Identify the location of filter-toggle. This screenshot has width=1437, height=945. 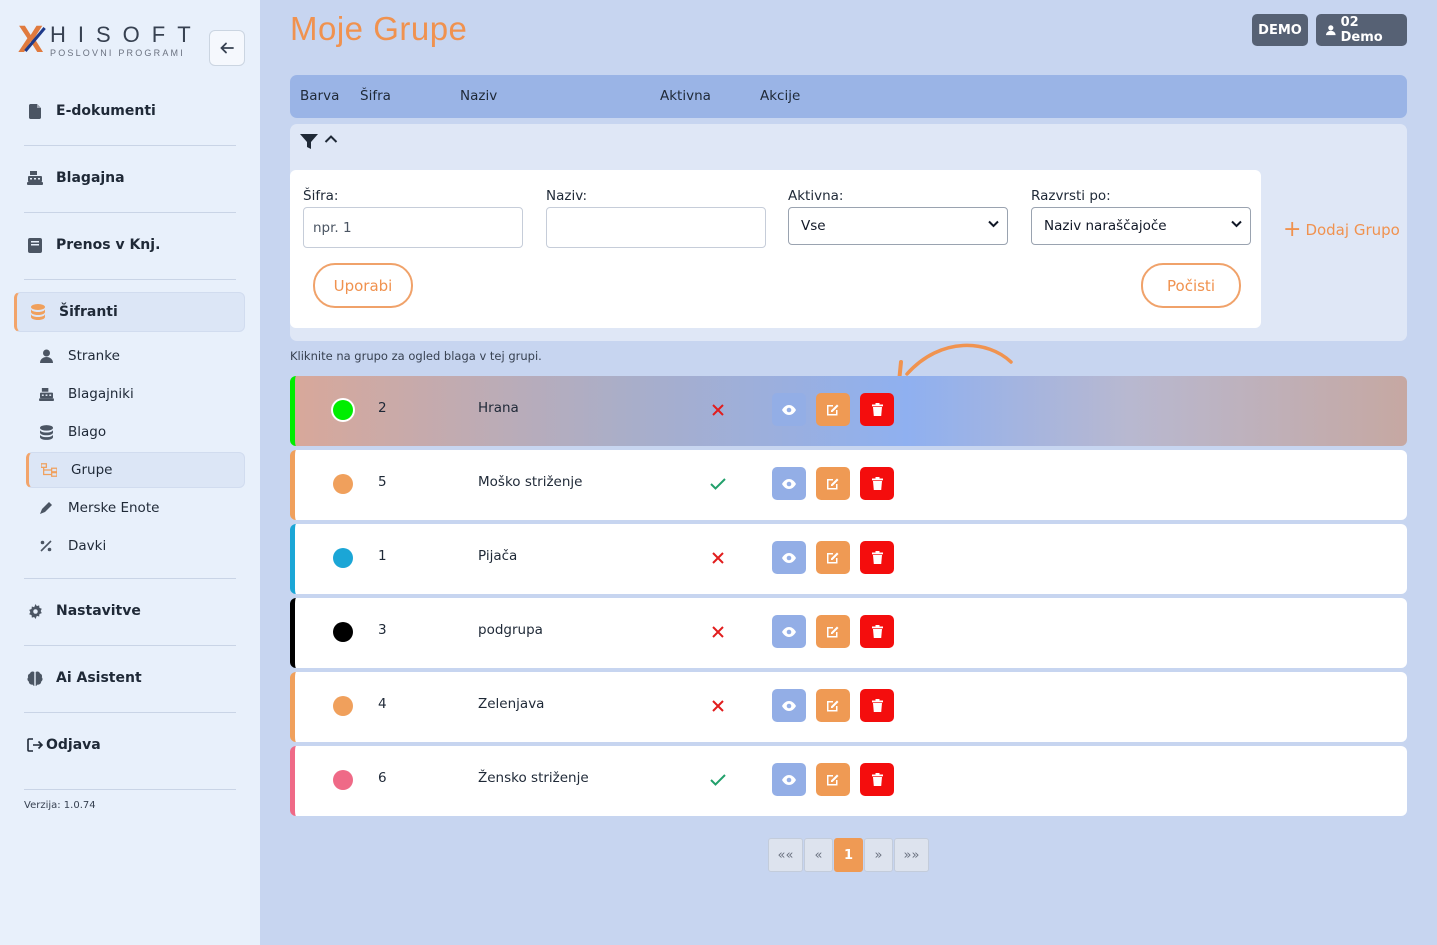
(319, 142).